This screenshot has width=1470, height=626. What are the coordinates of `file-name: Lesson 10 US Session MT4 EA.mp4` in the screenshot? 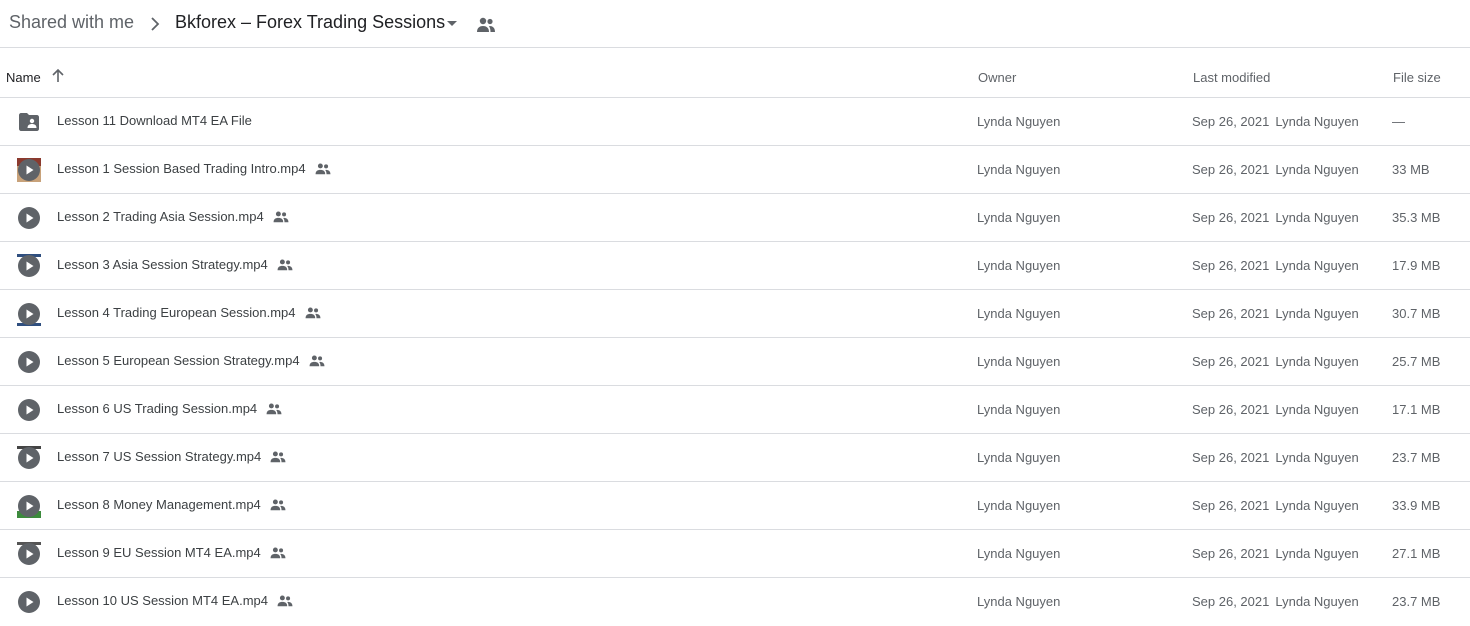 It's located at (162, 600).